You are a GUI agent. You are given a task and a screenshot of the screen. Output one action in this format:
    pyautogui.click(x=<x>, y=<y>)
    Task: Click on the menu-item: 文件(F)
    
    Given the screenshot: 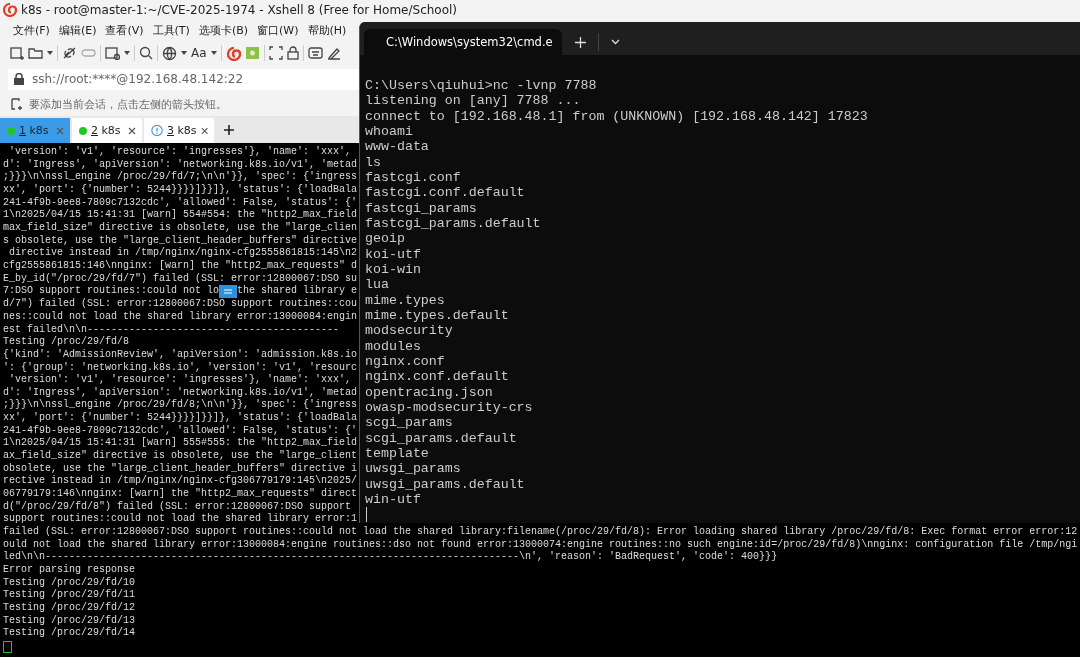 What is the action you would take?
    pyautogui.click(x=31, y=30)
    